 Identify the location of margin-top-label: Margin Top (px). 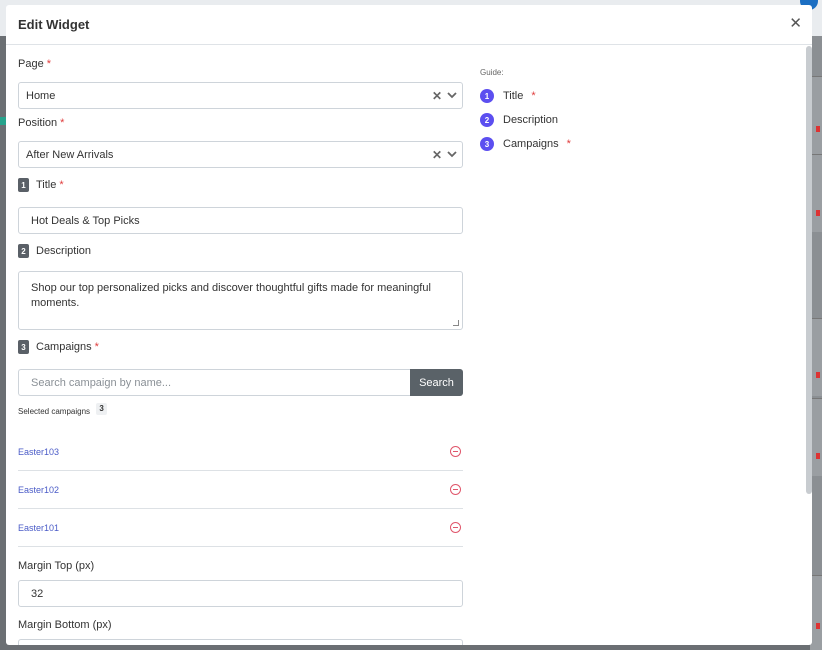
(56, 566).